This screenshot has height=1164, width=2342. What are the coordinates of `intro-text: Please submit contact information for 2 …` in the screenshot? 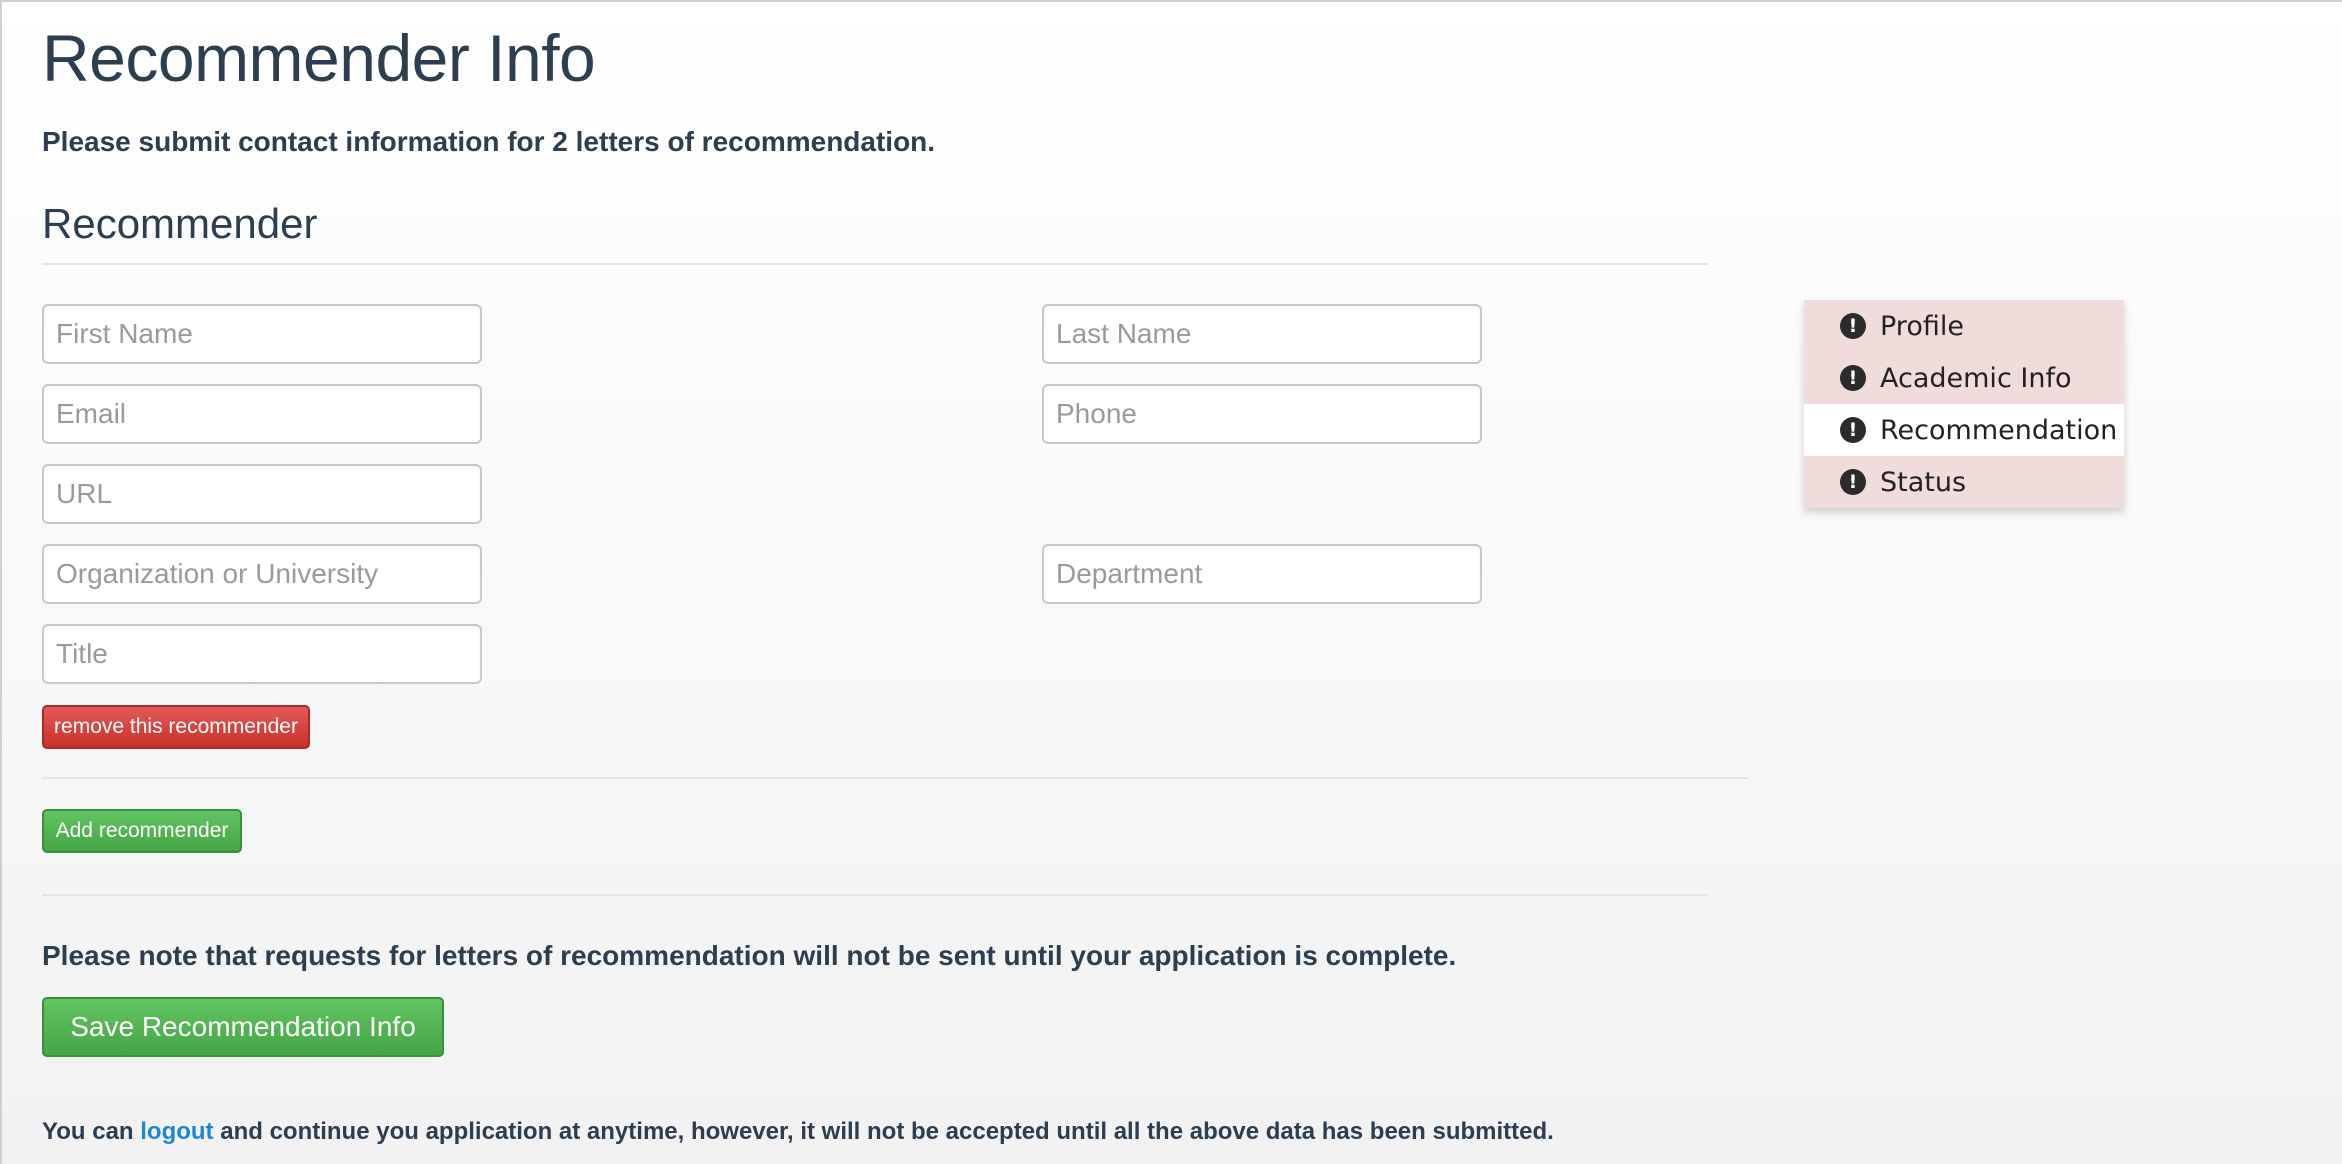 It's located at (489, 141).